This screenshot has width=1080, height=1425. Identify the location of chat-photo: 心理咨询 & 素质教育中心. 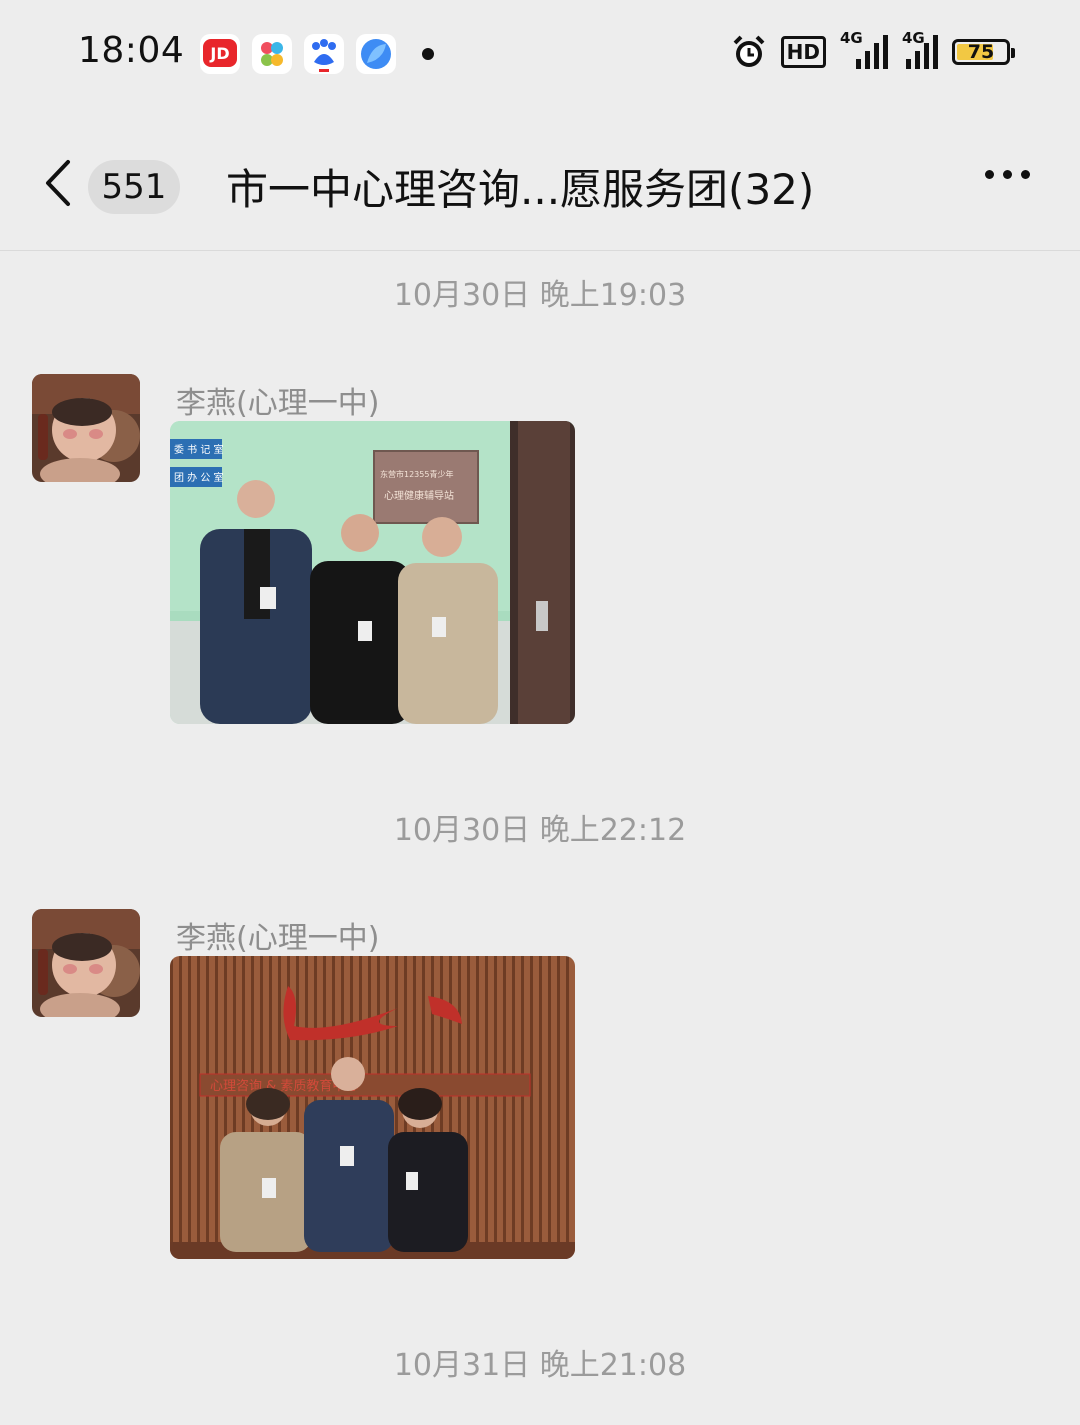
(372, 1107).